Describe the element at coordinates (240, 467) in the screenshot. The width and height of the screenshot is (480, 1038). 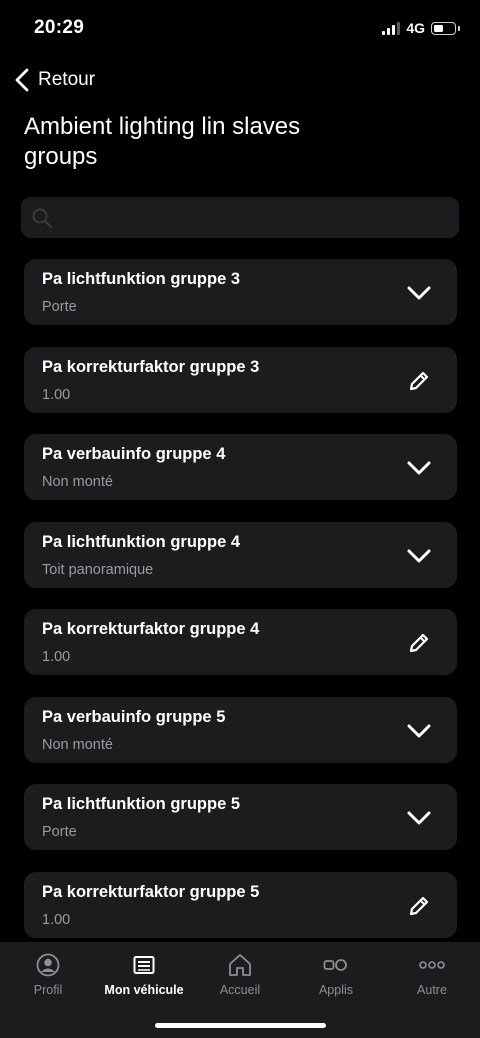
I see `list-item: Pa verbauinfo gruppe 4 Non monté` at that location.